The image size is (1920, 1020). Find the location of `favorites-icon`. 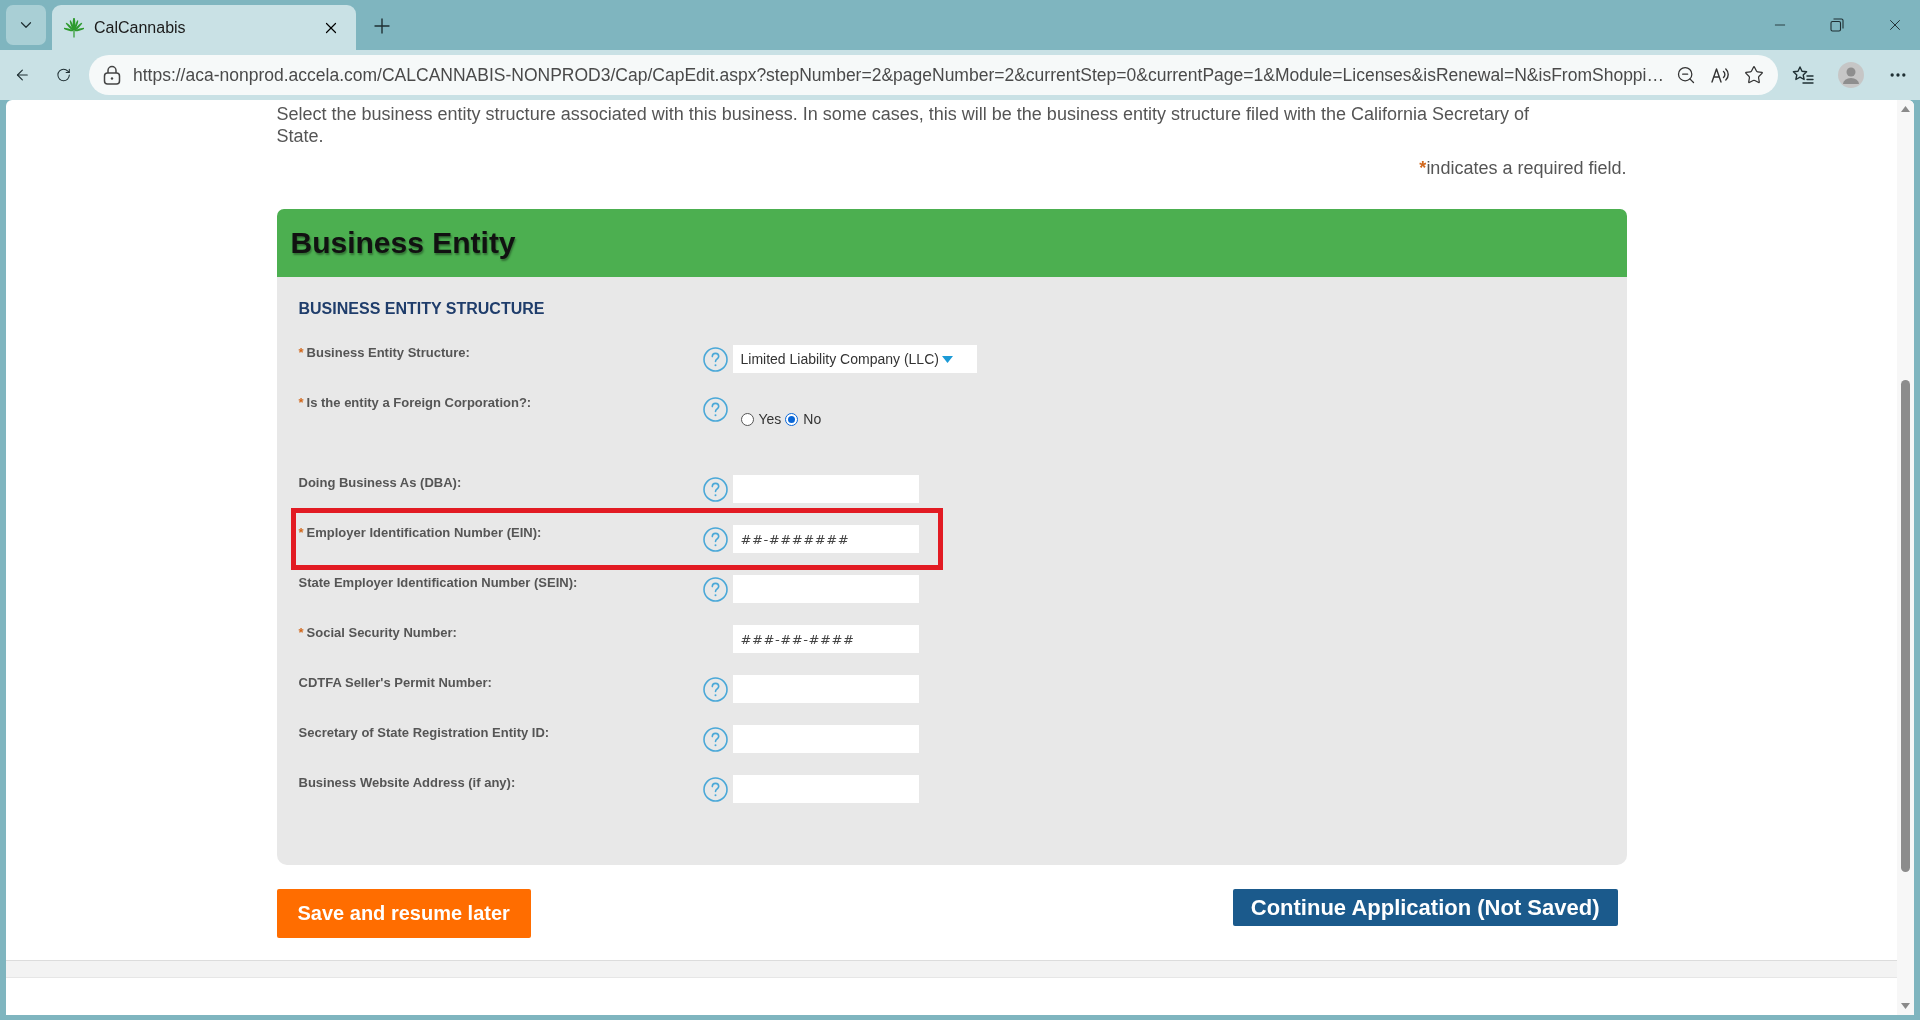

favorites-icon is located at coordinates (1803, 75).